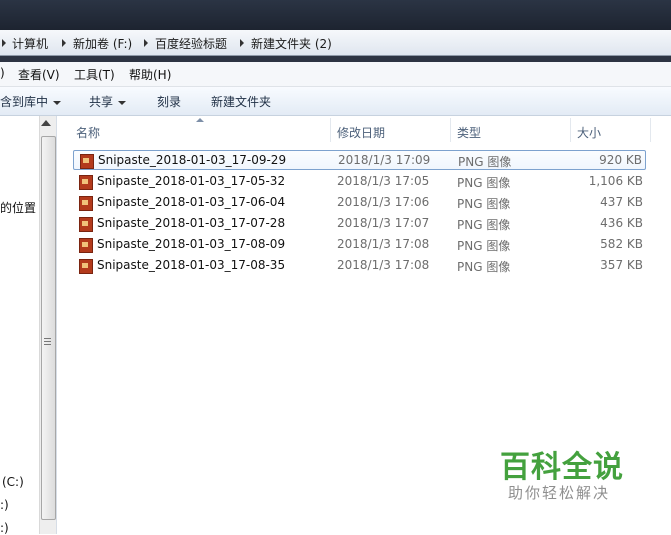 Image resolution: width=671 pixels, height=535 pixels. Describe the element at coordinates (101, 102) in the screenshot. I see `share-label: 共享` at that location.